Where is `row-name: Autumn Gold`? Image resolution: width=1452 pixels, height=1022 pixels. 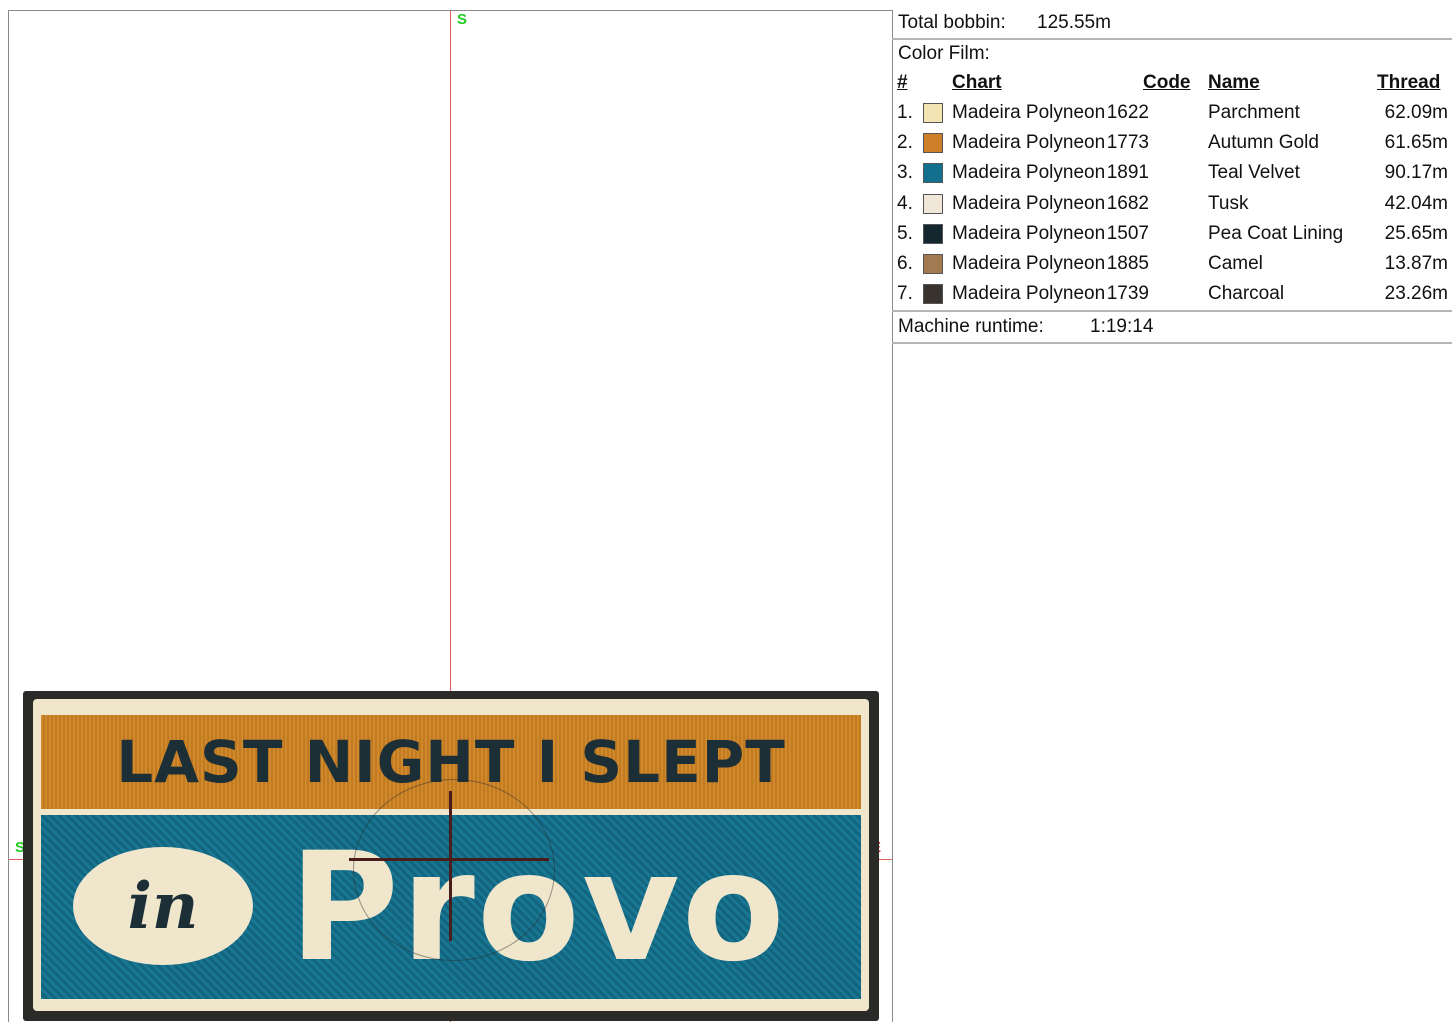 row-name: Autumn Gold is located at coordinates (1263, 143).